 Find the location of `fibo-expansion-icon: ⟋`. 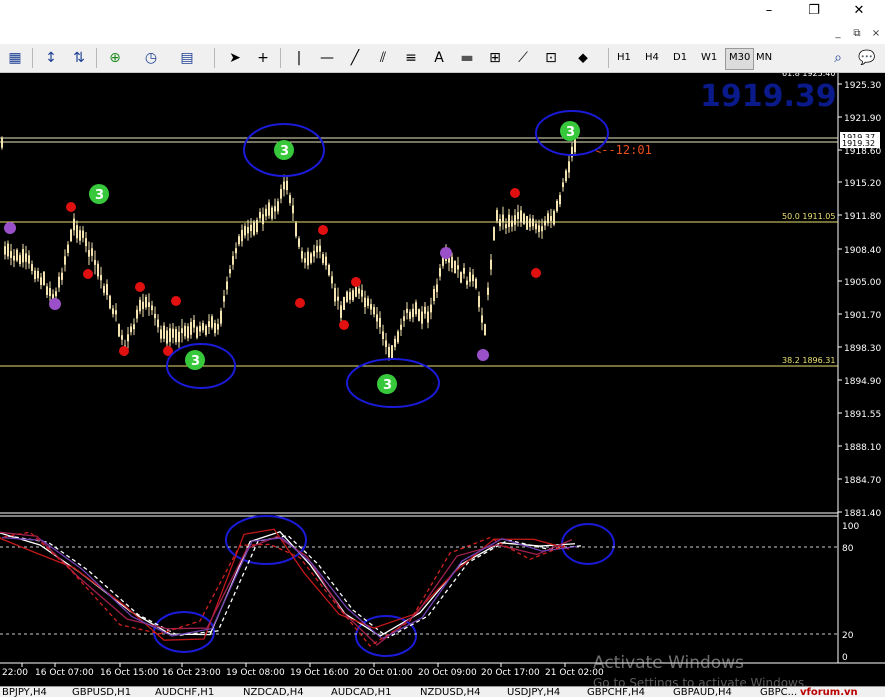

fibo-expansion-icon: ⟋ is located at coordinates (523, 58).